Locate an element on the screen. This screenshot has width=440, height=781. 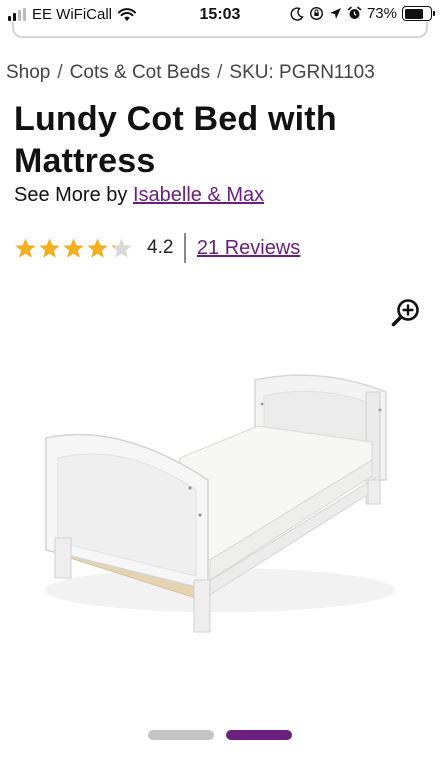
breadcrumb: Shop / Cots & Cot Beds / SKU: PGRN1103 is located at coordinates (190, 73).